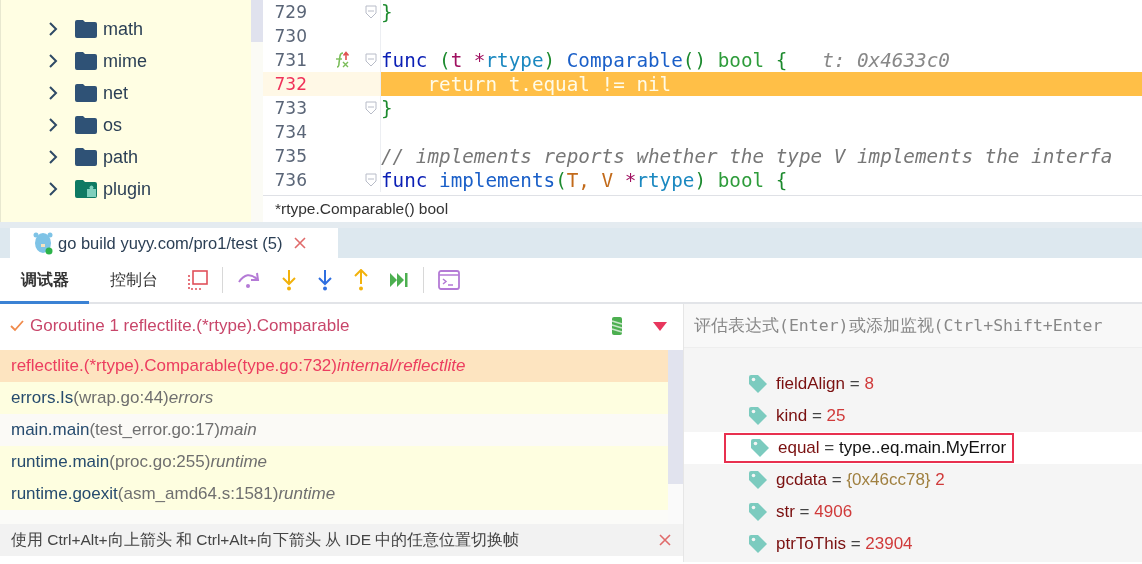 The height and width of the screenshot is (564, 1142). I want to click on line-number: 732, so click(290, 84).